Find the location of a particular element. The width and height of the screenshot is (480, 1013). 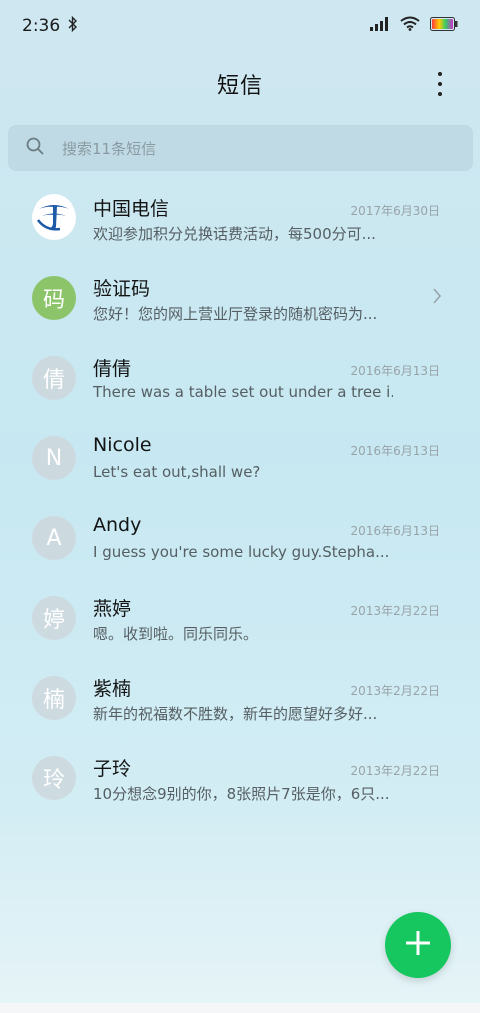

plus-icon is located at coordinates (418, 945).